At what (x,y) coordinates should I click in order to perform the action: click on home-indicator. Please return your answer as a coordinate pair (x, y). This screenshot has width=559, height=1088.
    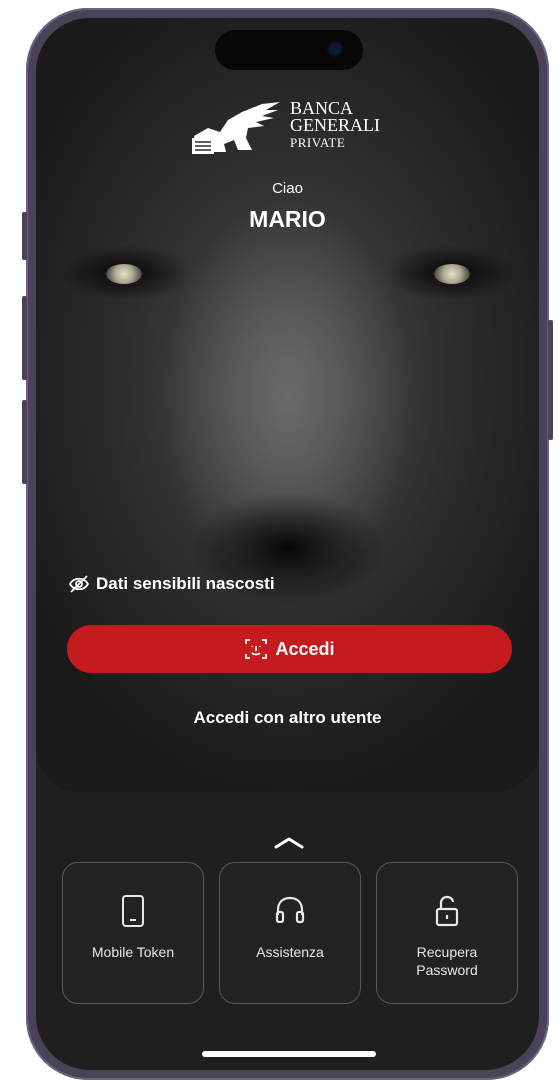
    Looking at the image, I should click on (289, 1054).